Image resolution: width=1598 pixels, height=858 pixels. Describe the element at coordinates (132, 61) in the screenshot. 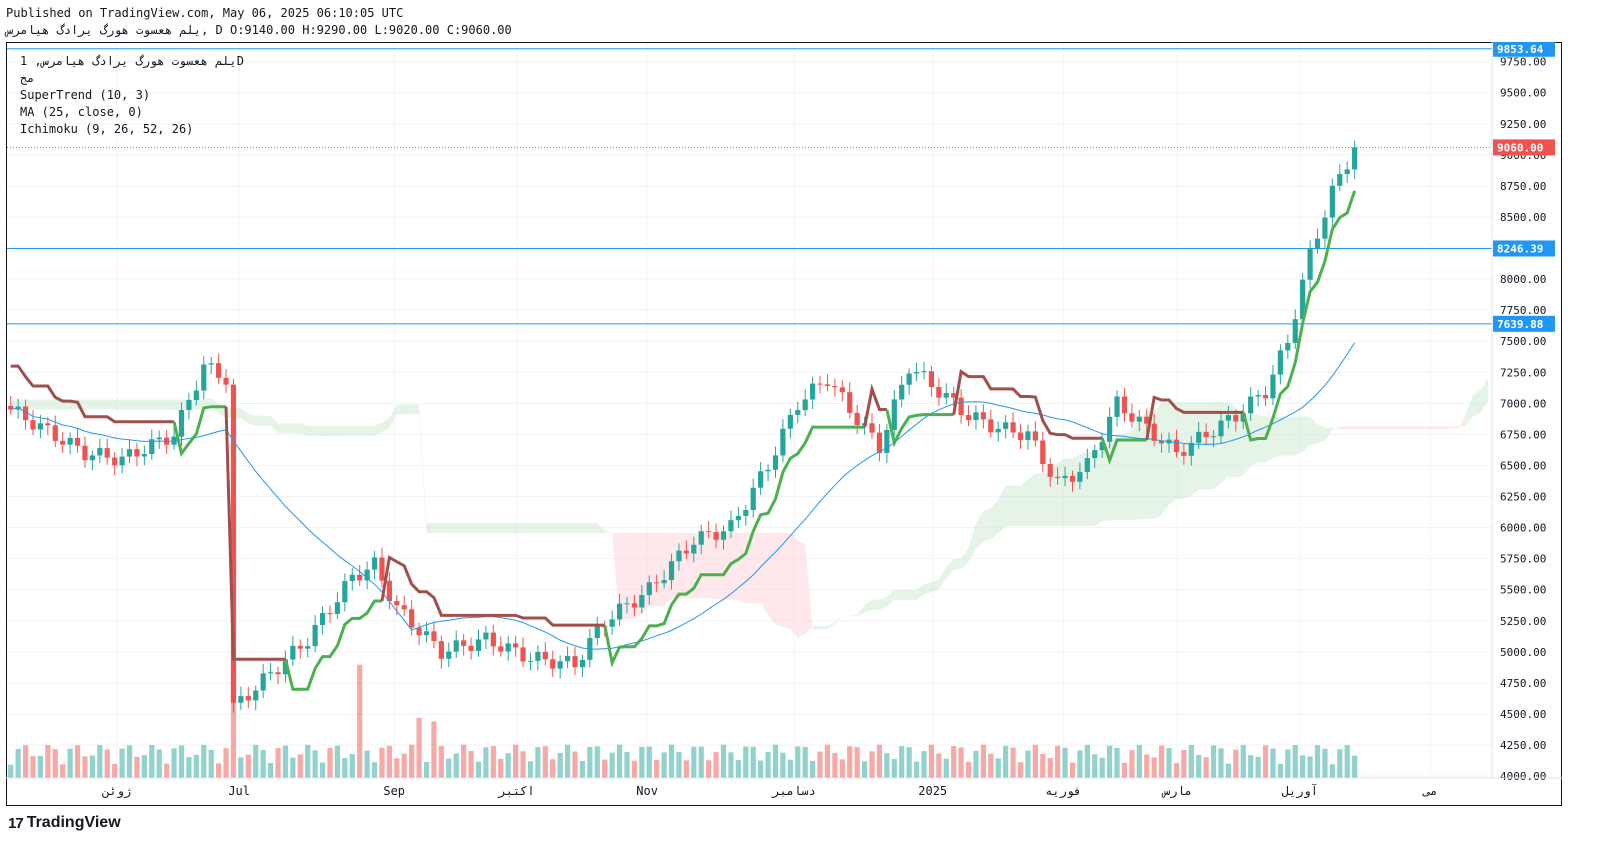

I see `legend-symbol: یلم هعسوت هورگ یرادگ هیامرس, 1D` at that location.